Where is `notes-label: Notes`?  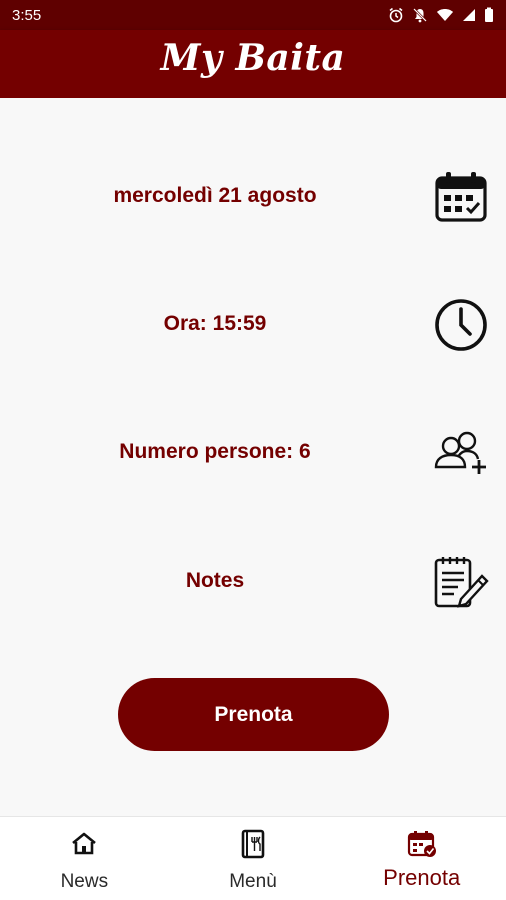 notes-label: Notes is located at coordinates (215, 581).